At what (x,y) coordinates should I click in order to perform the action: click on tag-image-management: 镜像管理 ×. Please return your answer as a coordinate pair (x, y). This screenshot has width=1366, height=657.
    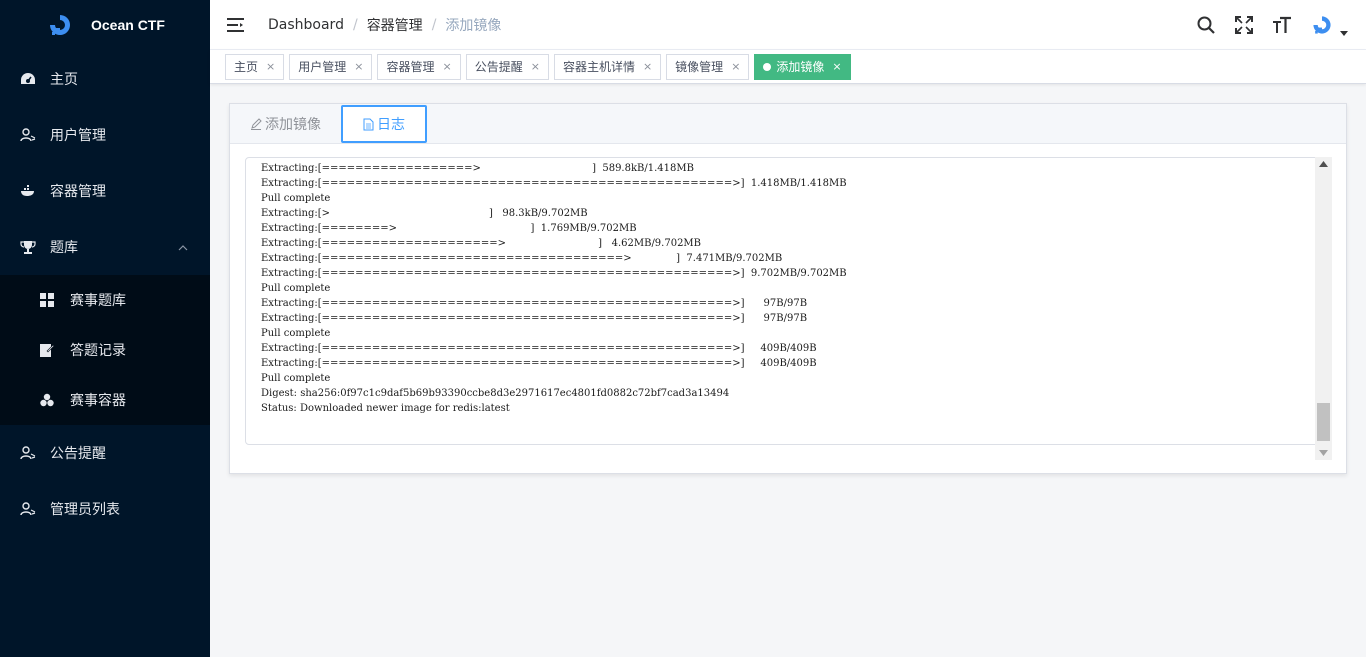
    Looking at the image, I should click on (708, 66).